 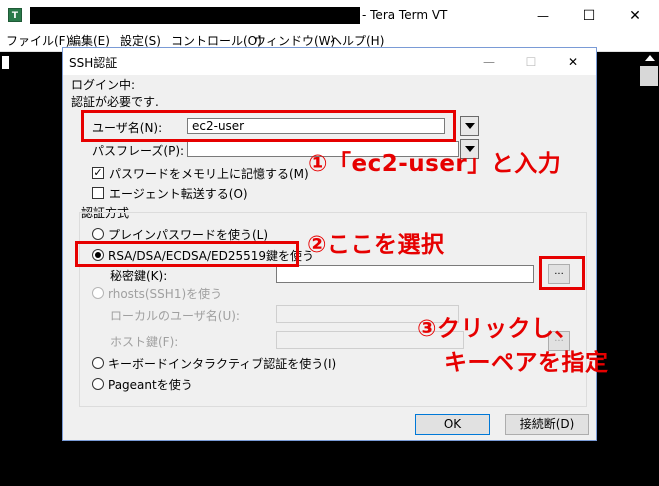 I want to click on rhosts-radio, so click(x=98, y=293).